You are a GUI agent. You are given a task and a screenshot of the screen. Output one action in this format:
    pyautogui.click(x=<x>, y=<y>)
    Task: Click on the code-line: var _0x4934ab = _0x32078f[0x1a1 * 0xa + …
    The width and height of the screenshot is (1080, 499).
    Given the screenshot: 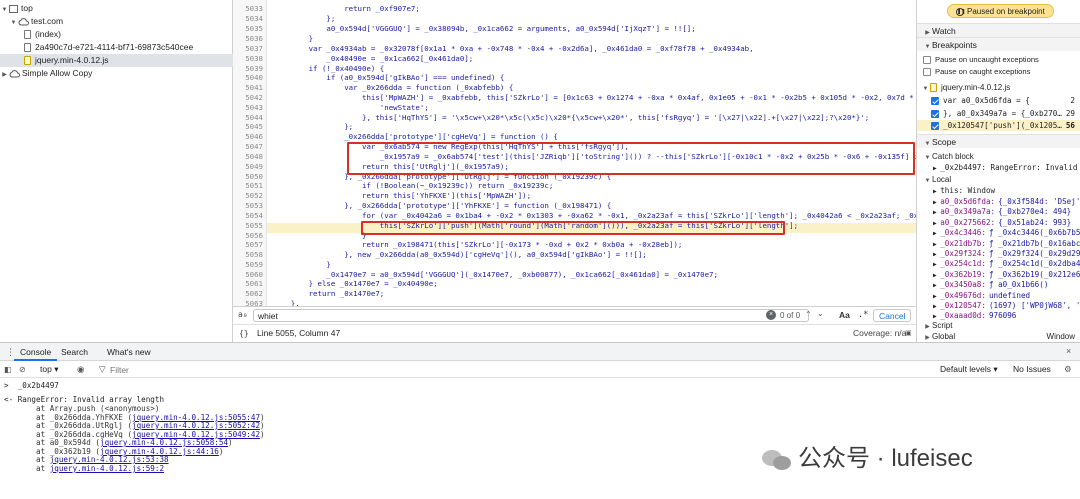 What is the action you would take?
    pyautogui.click(x=513, y=49)
    